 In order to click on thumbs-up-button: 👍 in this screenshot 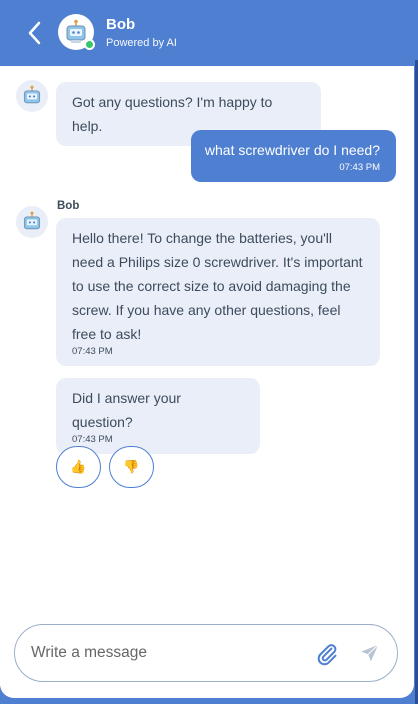, I will do `click(78, 467)`.